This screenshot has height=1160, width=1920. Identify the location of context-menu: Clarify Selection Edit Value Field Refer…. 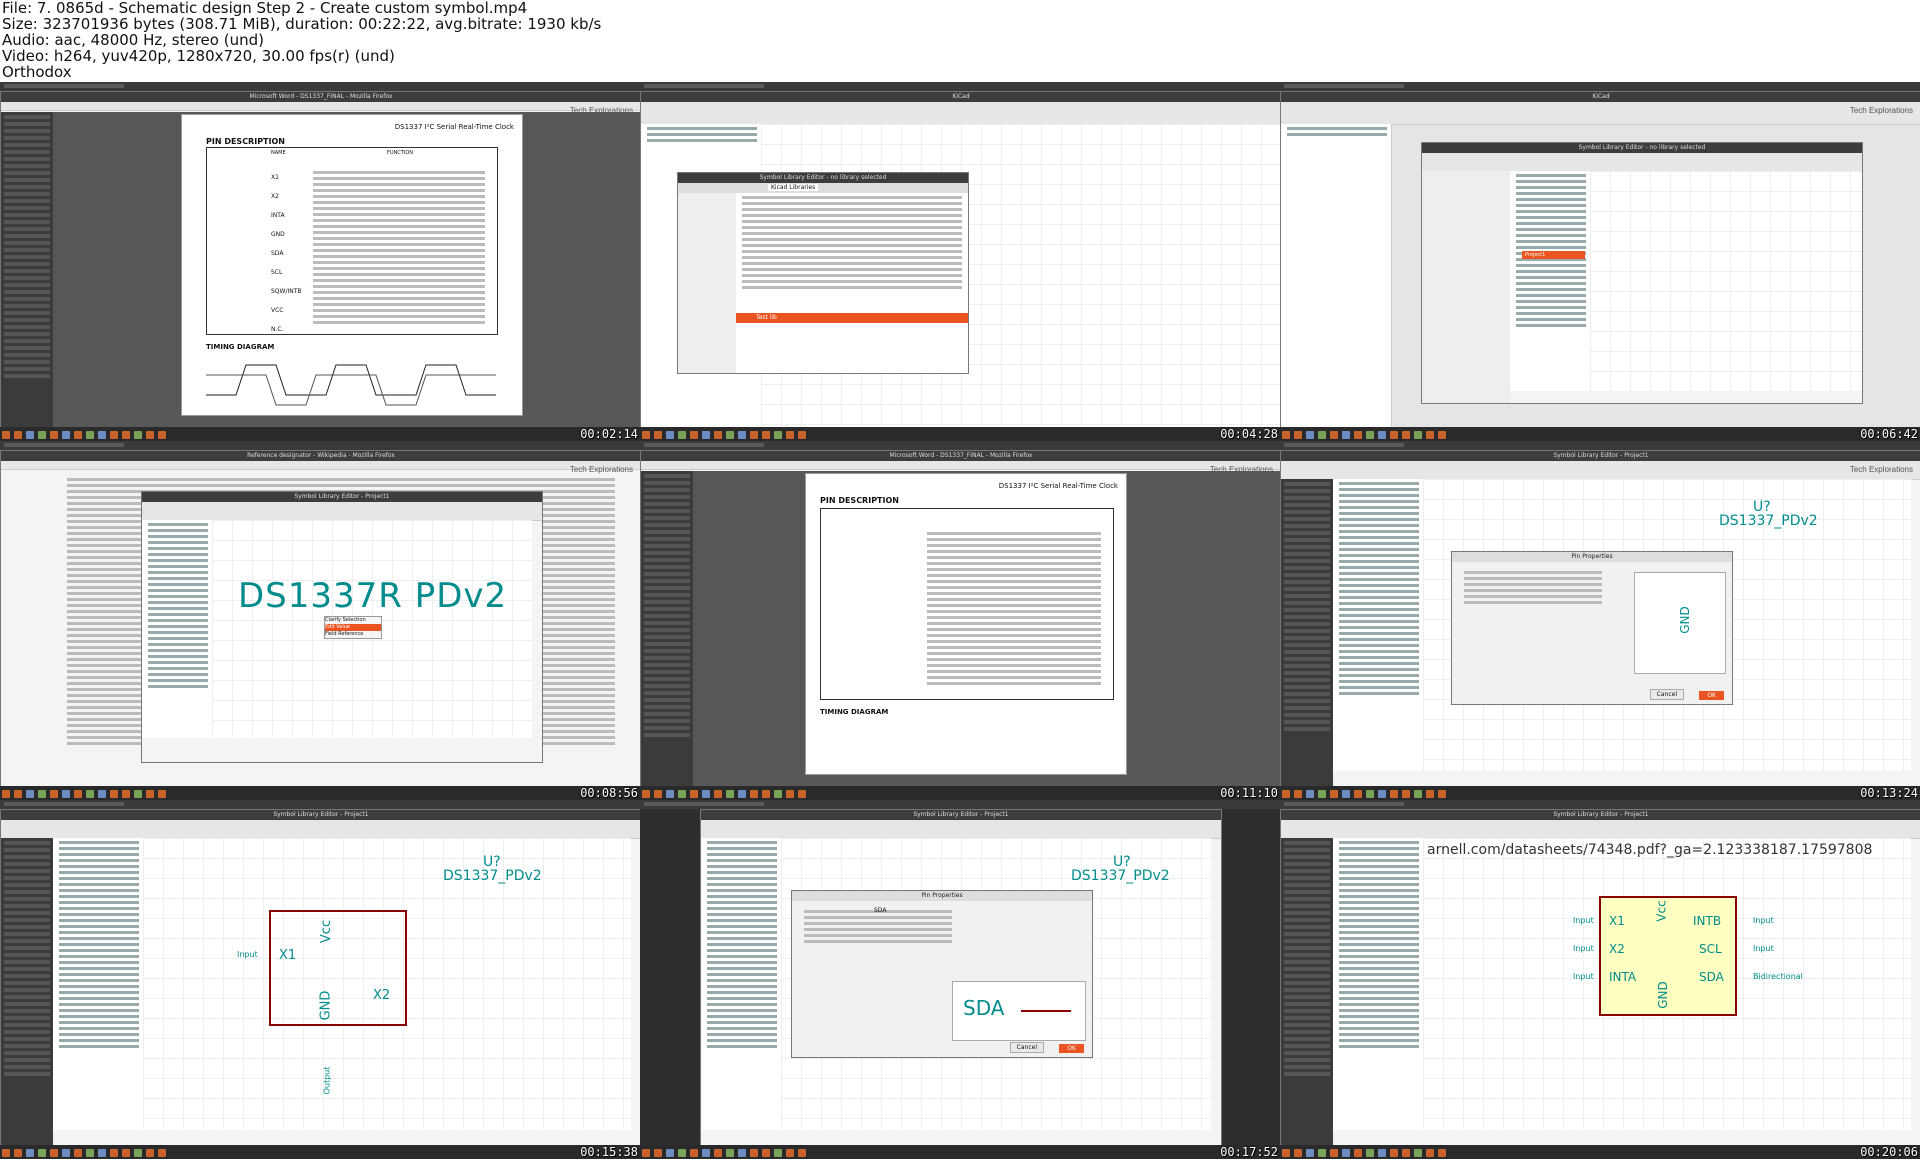
(353, 627).